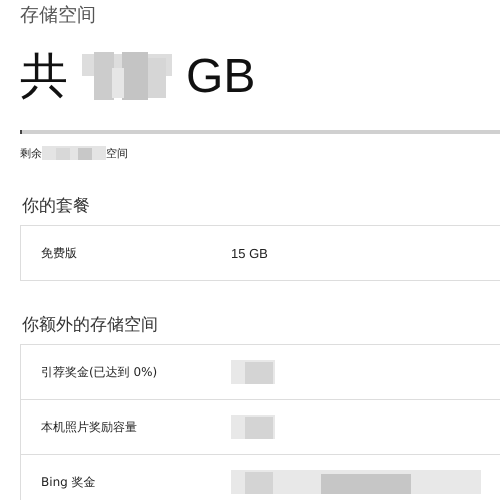 This screenshot has height=500, width=500. I want to click on section-title: 你的套餐, so click(56, 206).